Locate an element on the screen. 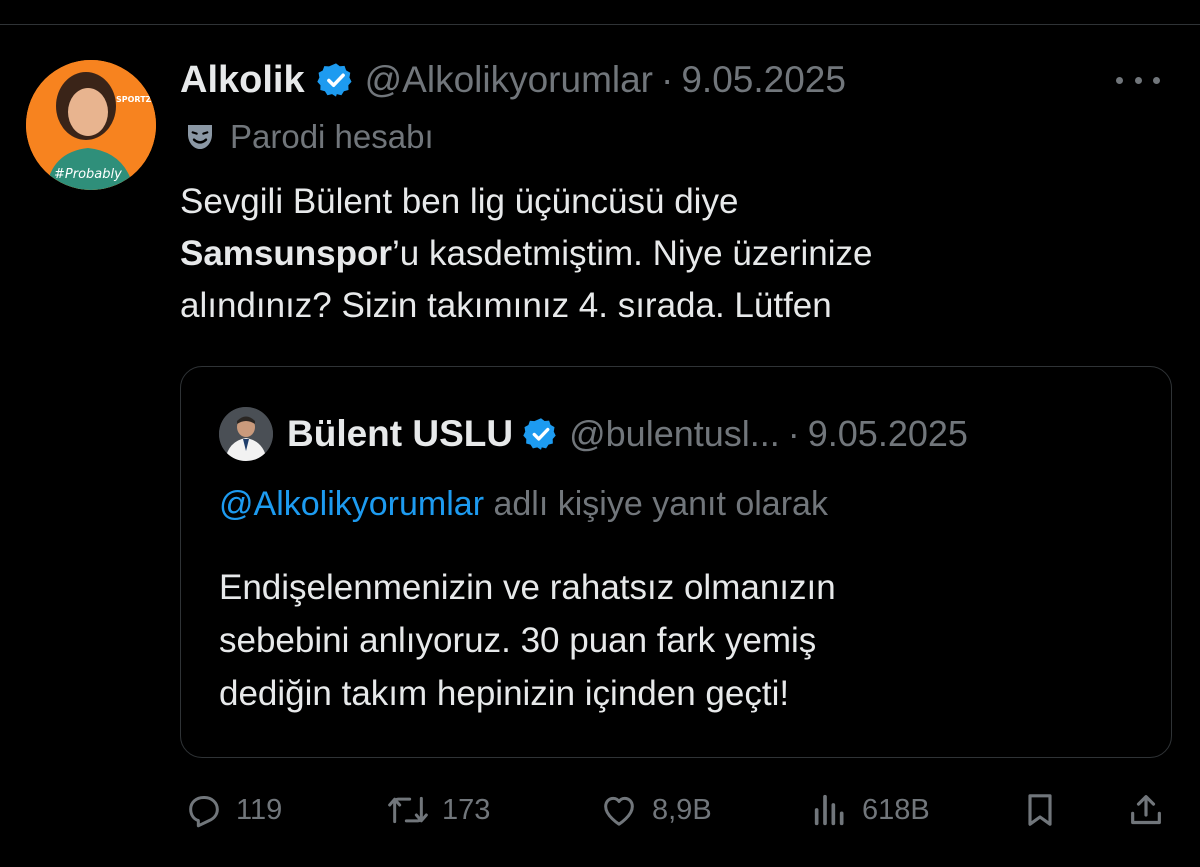 The height and width of the screenshot is (867, 1200). author-avatar: #Probably SPORTZ is located at coordinates (91, 125).